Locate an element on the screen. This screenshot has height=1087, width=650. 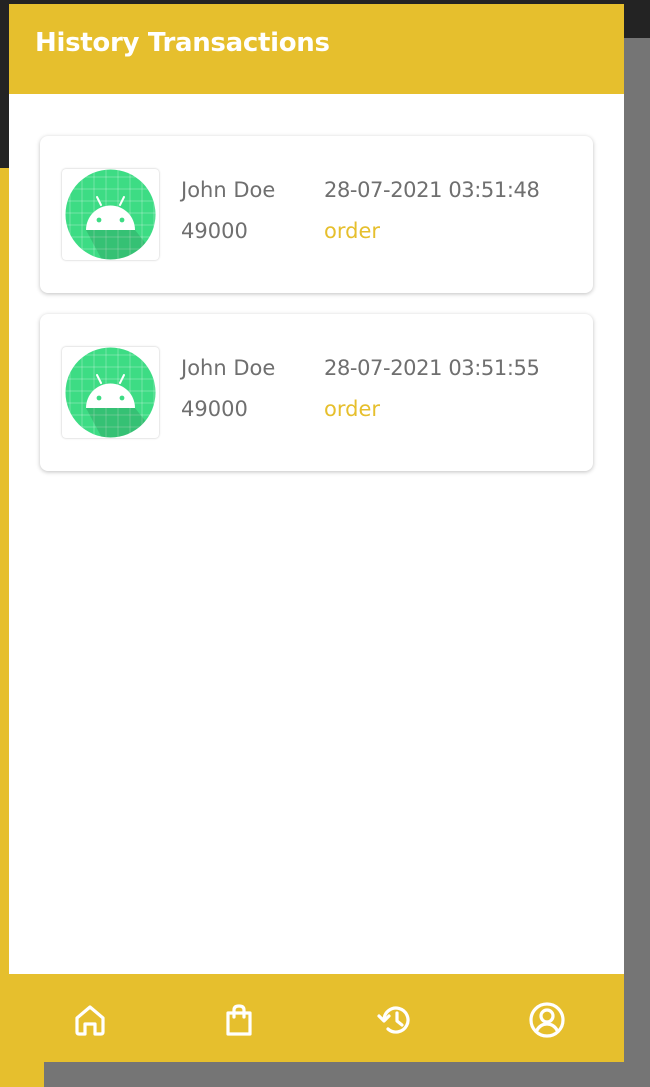
nav-orders-button is located at coordinates (239, 1020).